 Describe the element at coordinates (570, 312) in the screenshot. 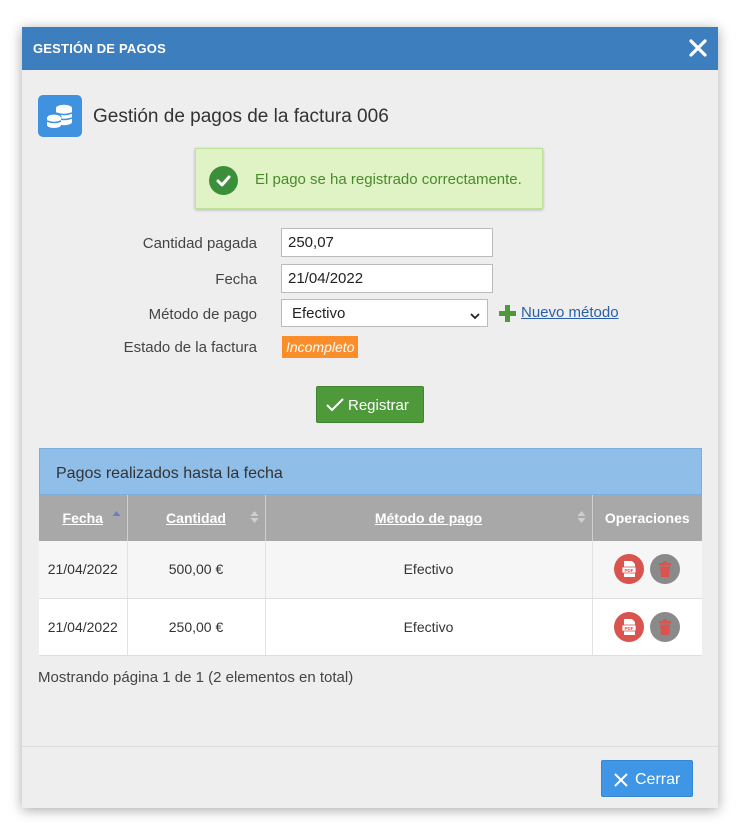

I see `new-method-label: Nuevo método` at that location.